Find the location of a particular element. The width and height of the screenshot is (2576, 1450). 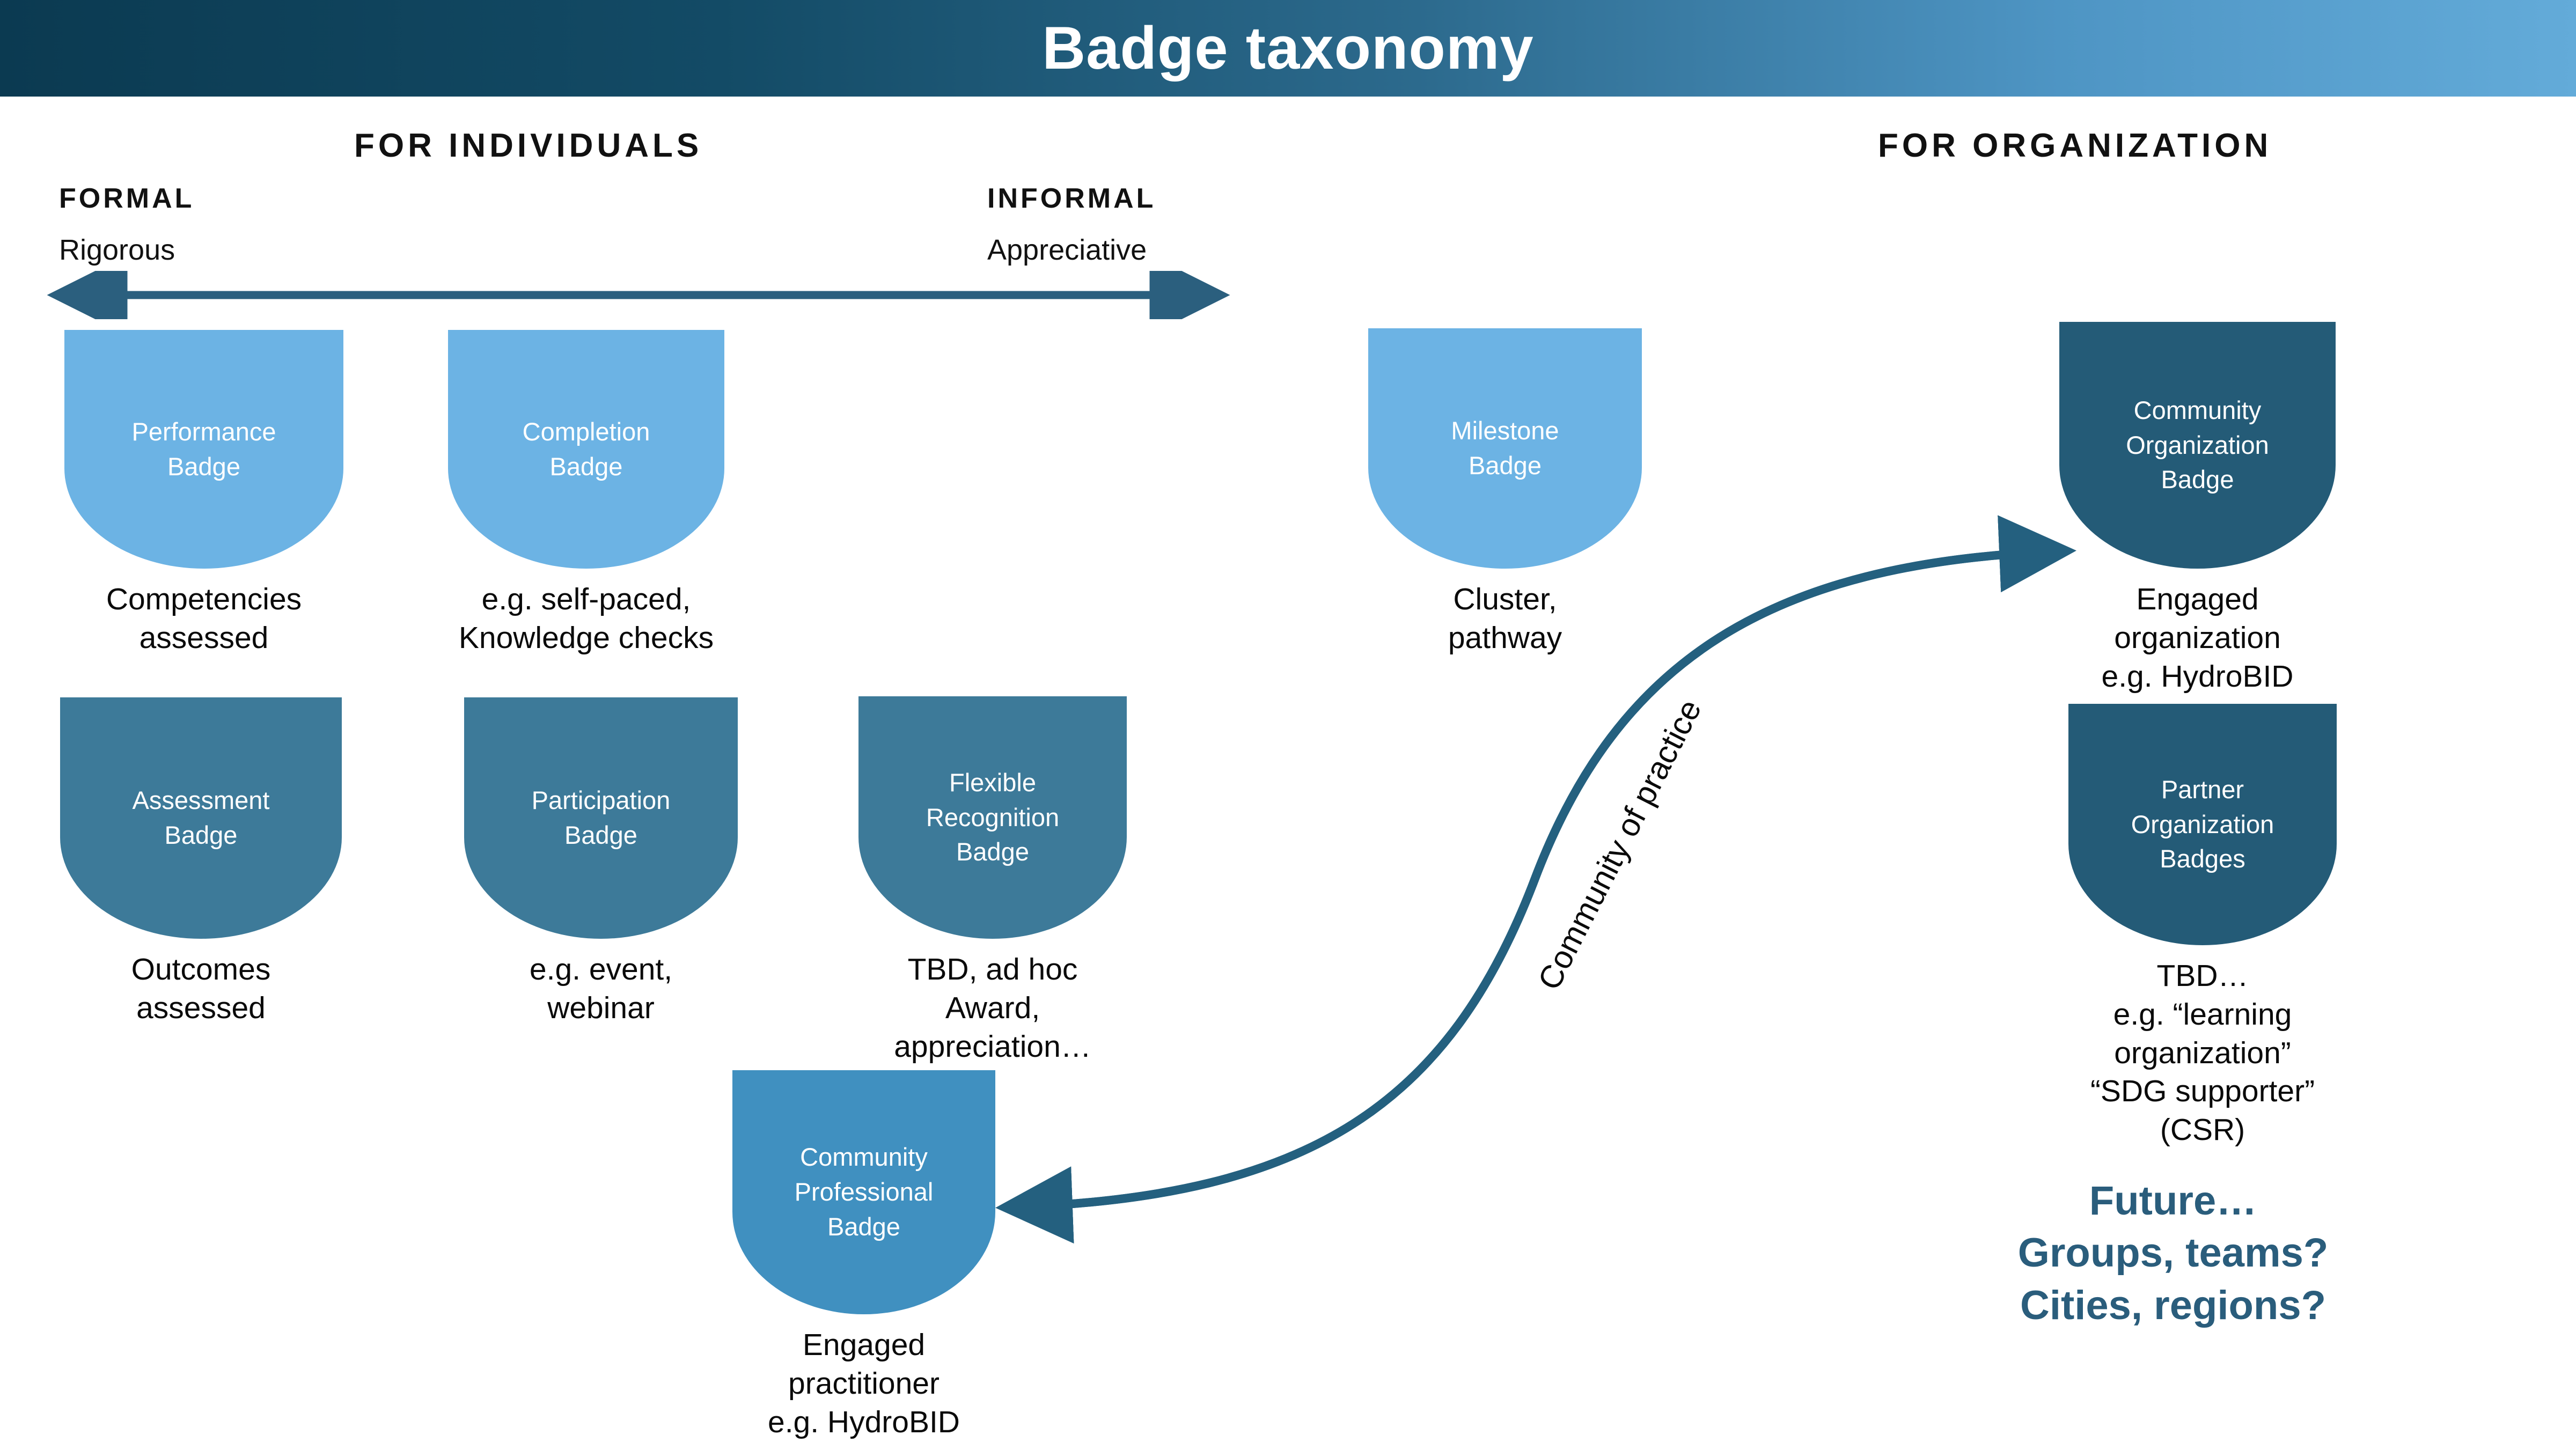

badge-title: Partner Organization Badges is located at coordinates (2202, 824).